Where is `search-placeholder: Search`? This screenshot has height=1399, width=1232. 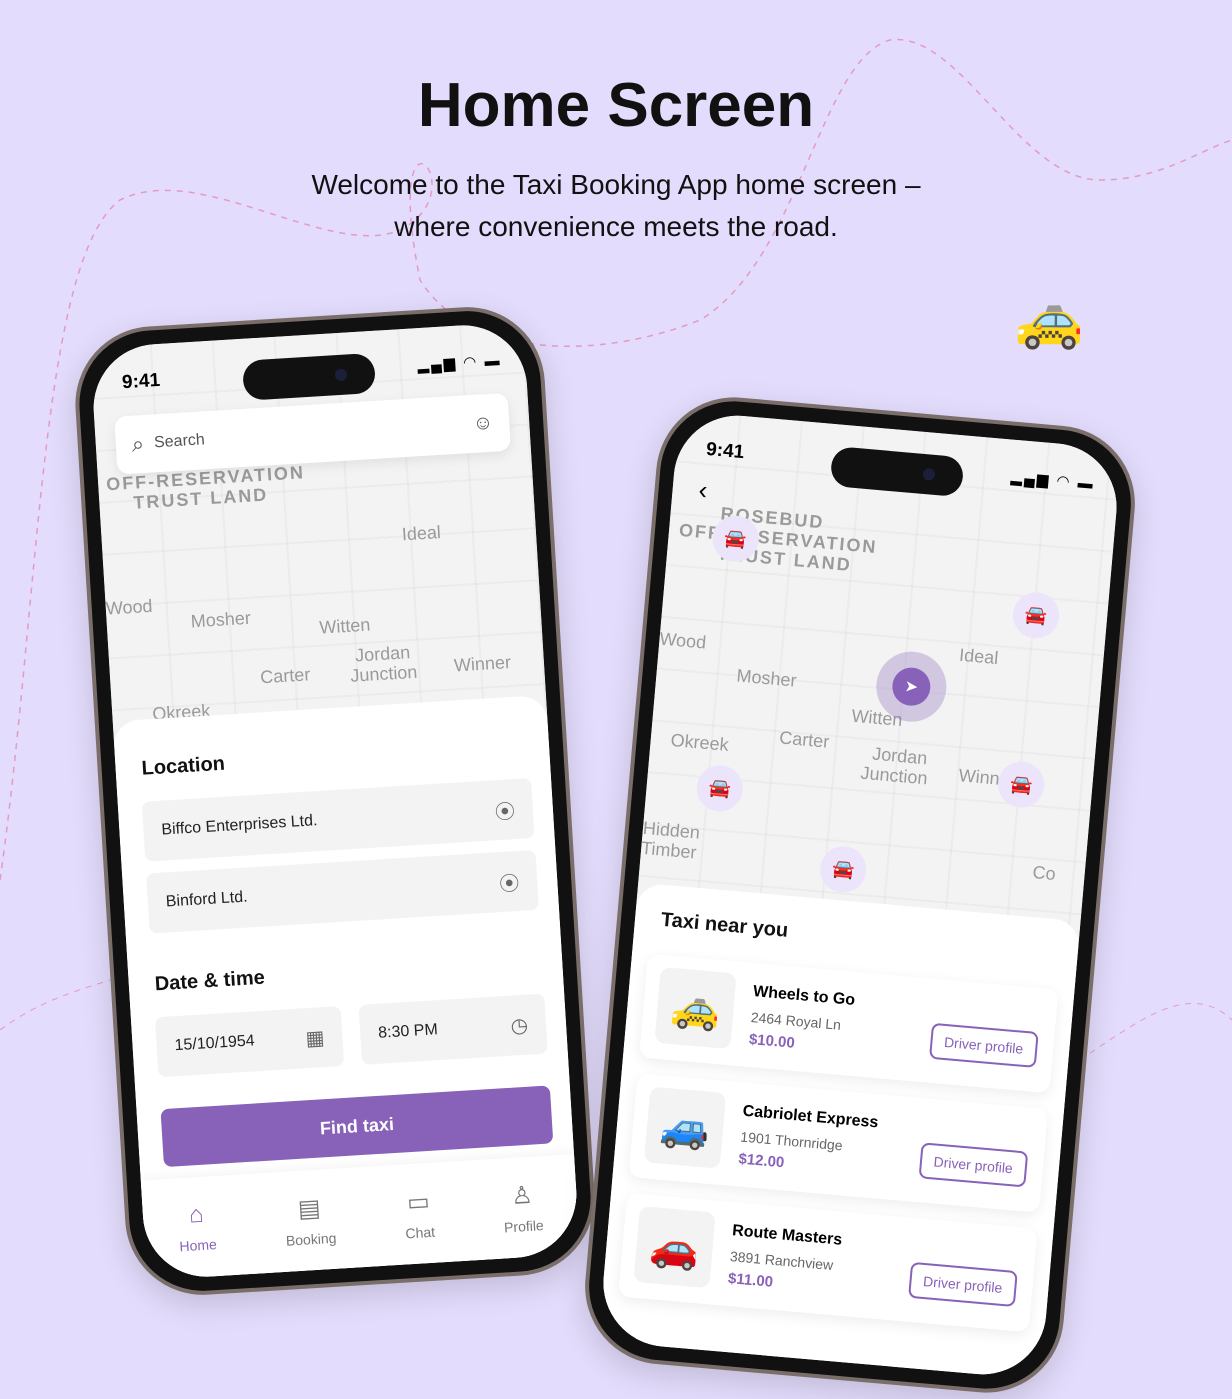 search-placeholder: Search is located at coordinates (179, 441).